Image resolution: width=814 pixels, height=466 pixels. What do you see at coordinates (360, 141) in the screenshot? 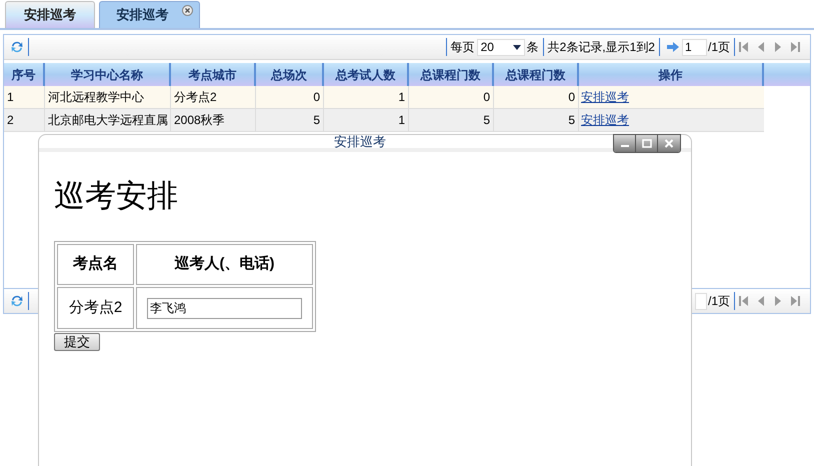
I see `dialog-title: 安排巡考` at bounding box center [360, 141].